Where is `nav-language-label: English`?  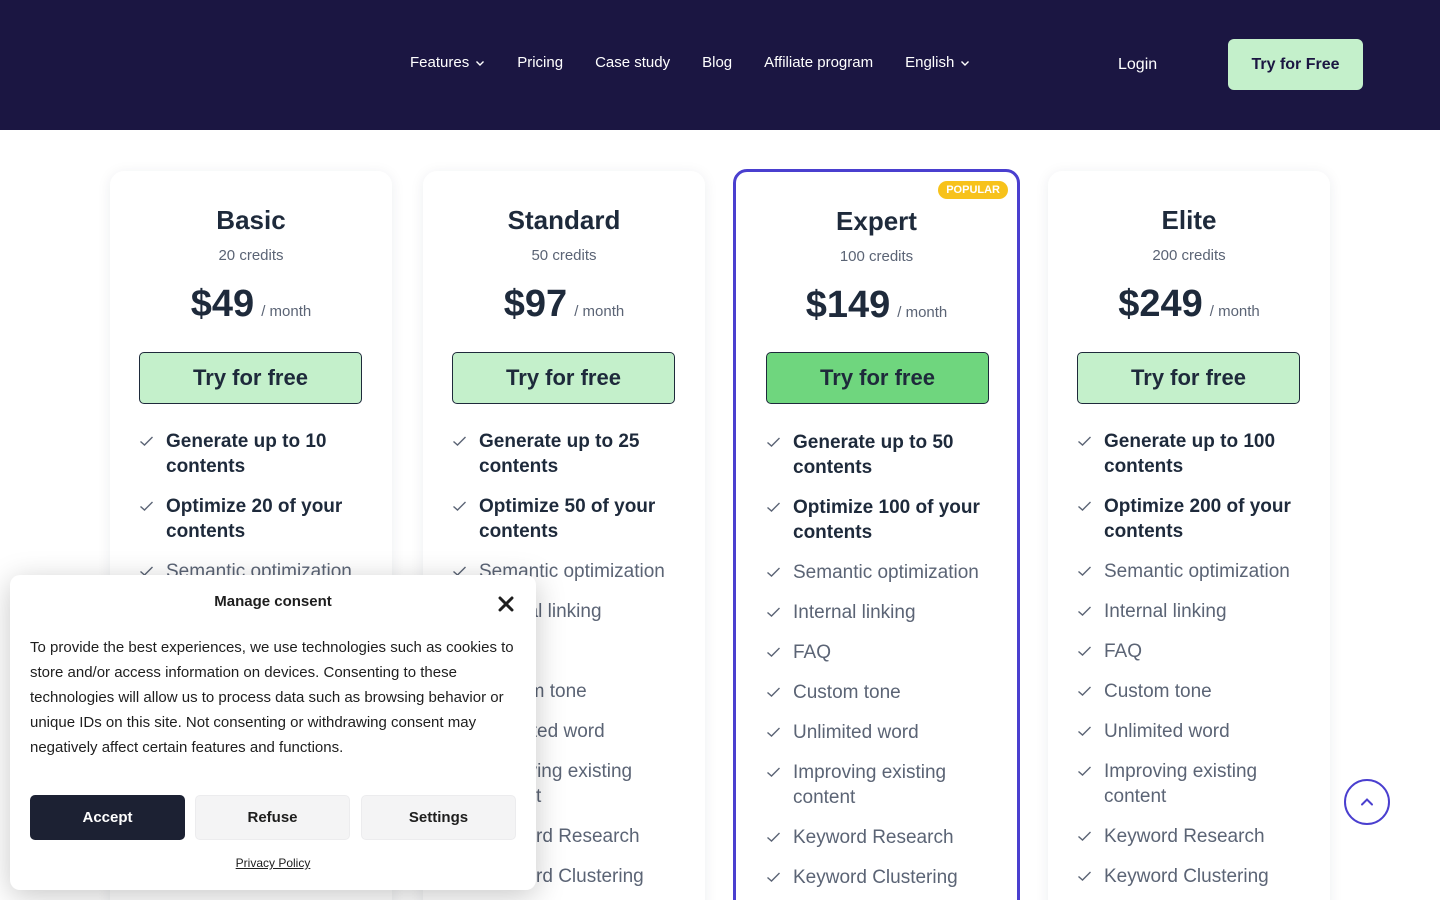
nav-language-label: English is located at coordinates (930, 62).